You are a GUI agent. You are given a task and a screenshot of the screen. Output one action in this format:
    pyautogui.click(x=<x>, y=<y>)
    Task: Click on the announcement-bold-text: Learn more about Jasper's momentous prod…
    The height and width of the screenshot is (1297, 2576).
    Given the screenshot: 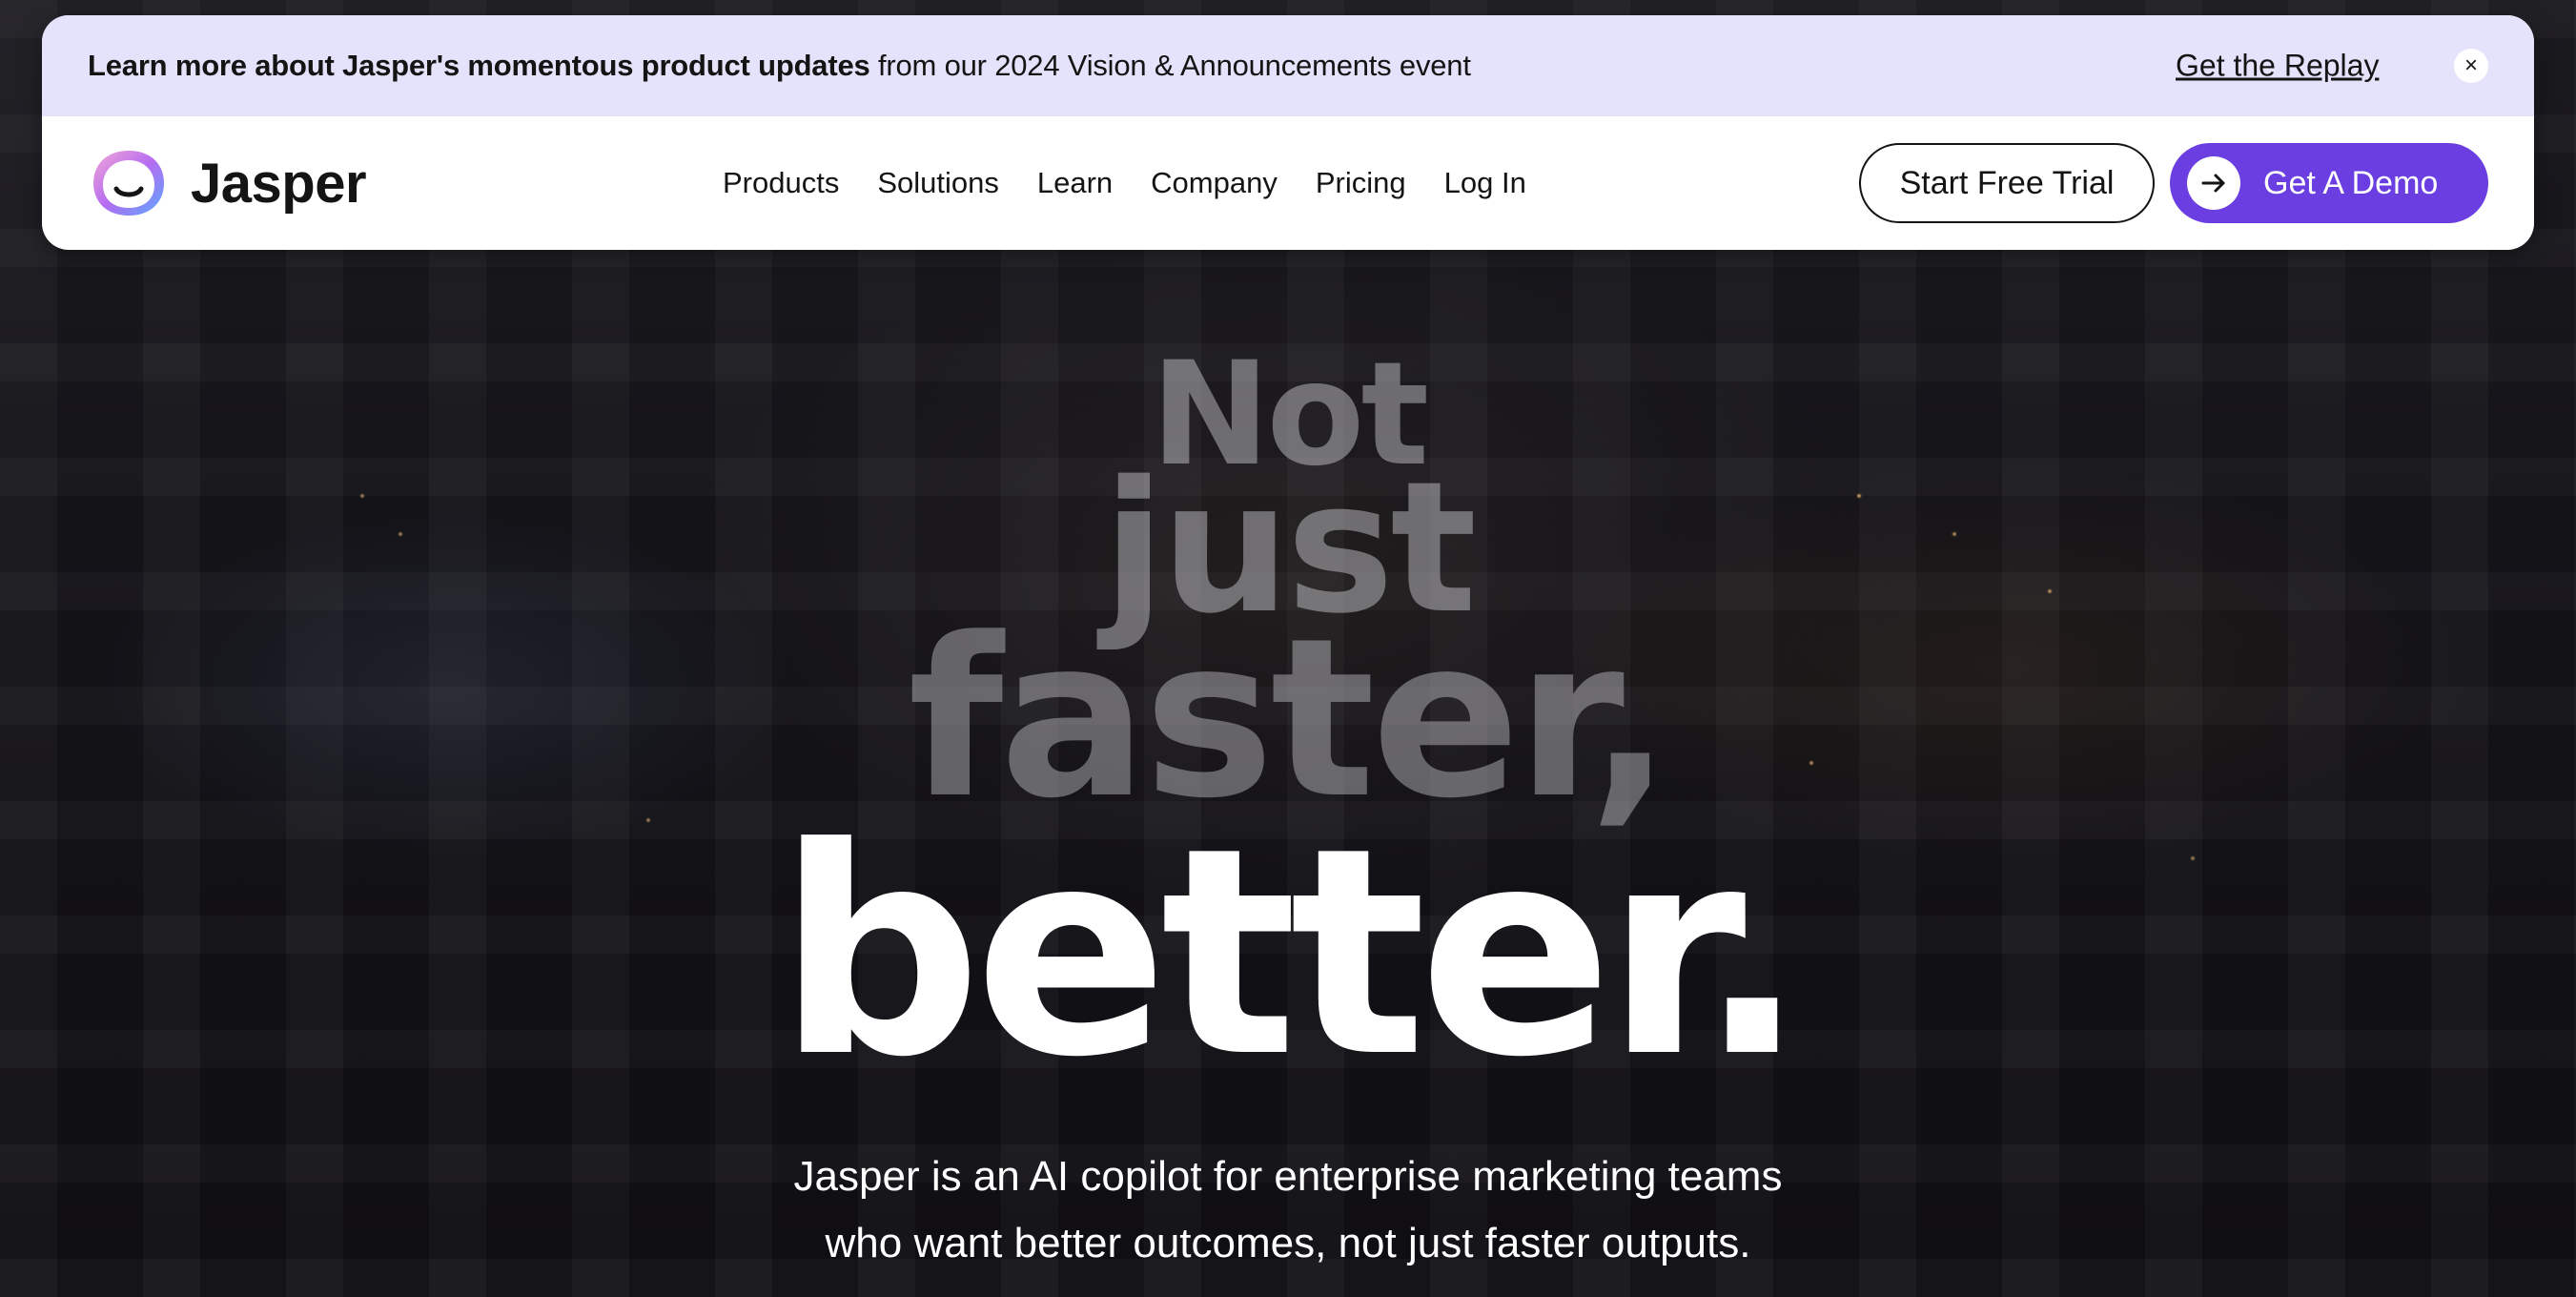 What is the action you would take?
    pyautogui.click(x=479, y=66)
    